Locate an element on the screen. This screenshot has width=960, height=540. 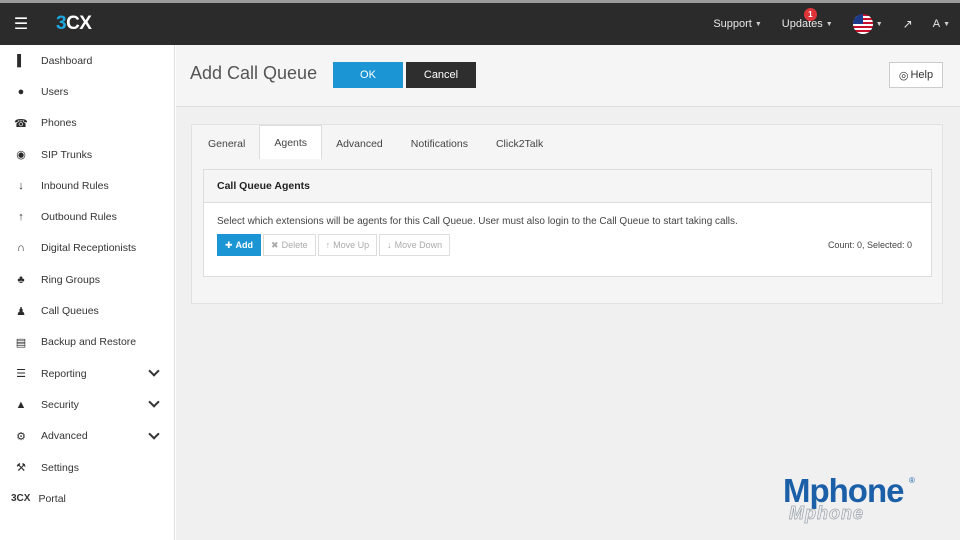
cancel-button: Cancel is located at coordinates (441, 75).